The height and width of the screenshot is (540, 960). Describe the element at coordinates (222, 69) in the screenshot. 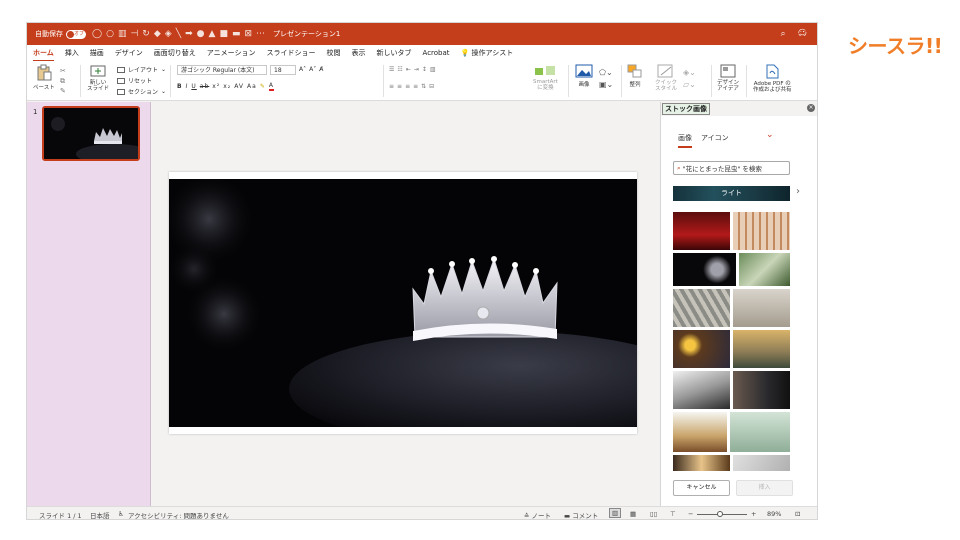

I see `font-name-select: 游ゴシック Regular (本文)` at that location.